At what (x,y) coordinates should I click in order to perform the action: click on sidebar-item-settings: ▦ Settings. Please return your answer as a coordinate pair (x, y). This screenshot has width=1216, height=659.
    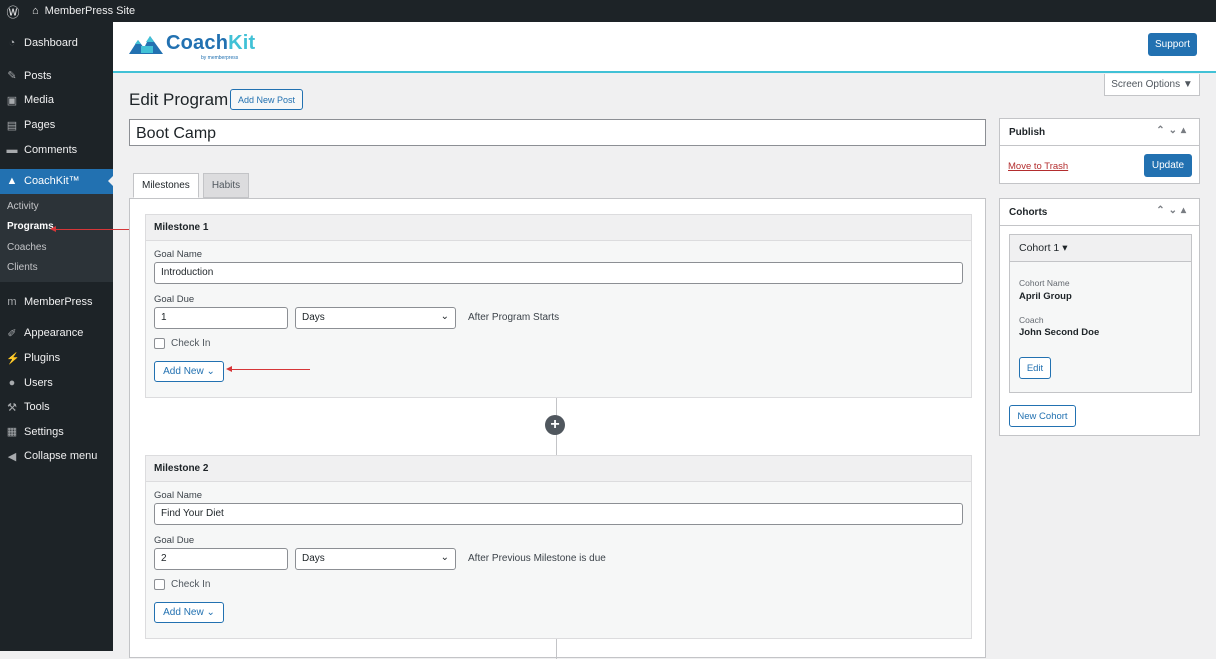
    Looking at the image, I should click on (56, 432).